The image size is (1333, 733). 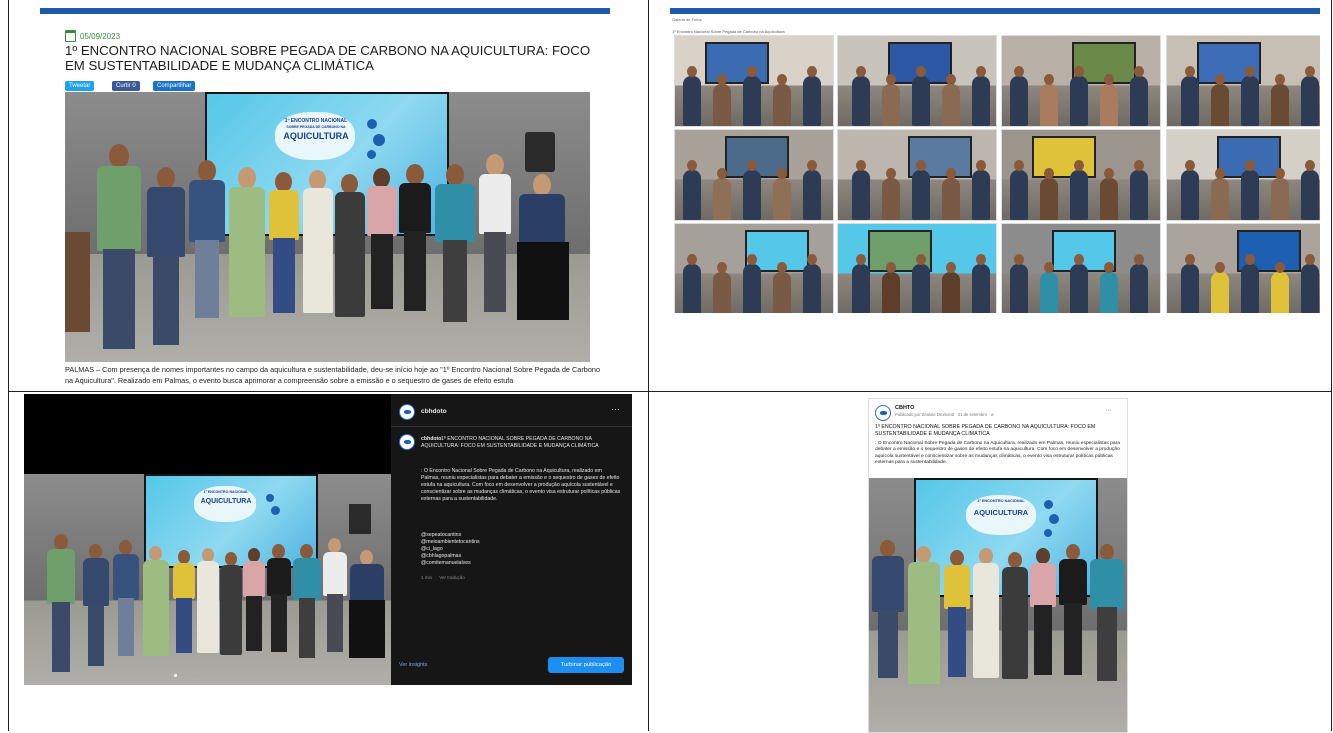 What do you see at coordinates (670, 391) in the screenshot?
I see `table-border-row` at bounding box center [670, 391].